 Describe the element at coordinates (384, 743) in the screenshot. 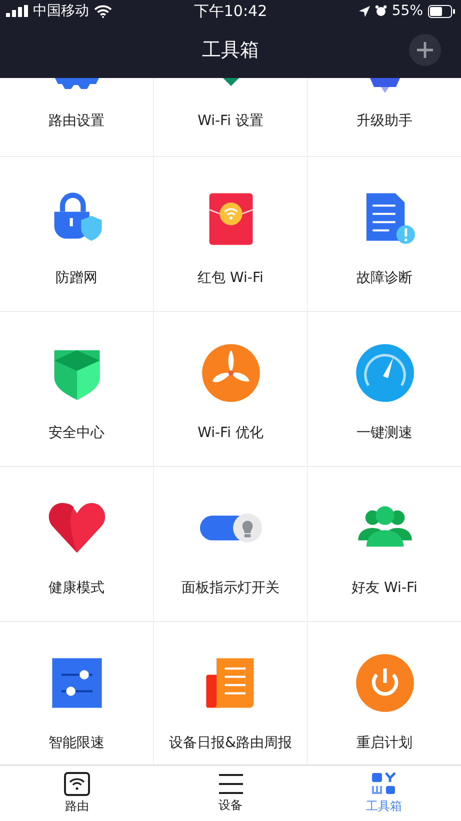

I see `tool-label: 重启计划` at that location.